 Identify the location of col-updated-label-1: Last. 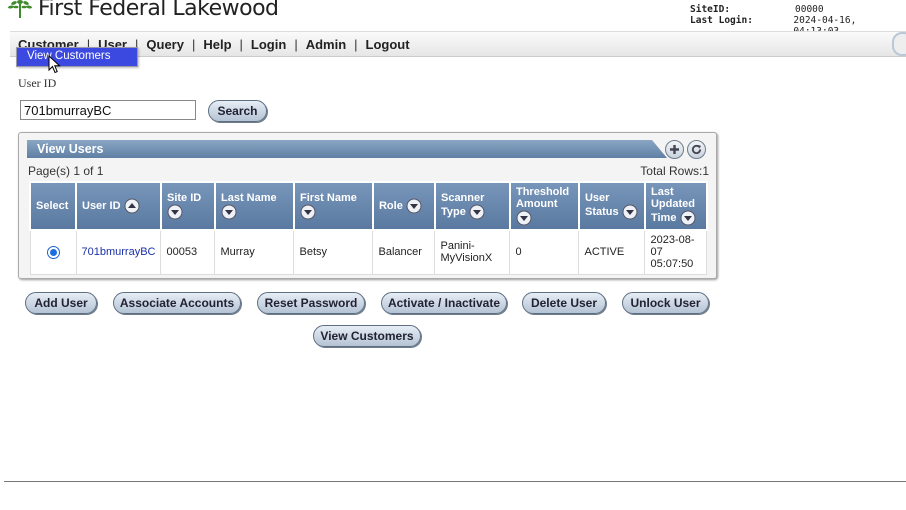
(662, 192).